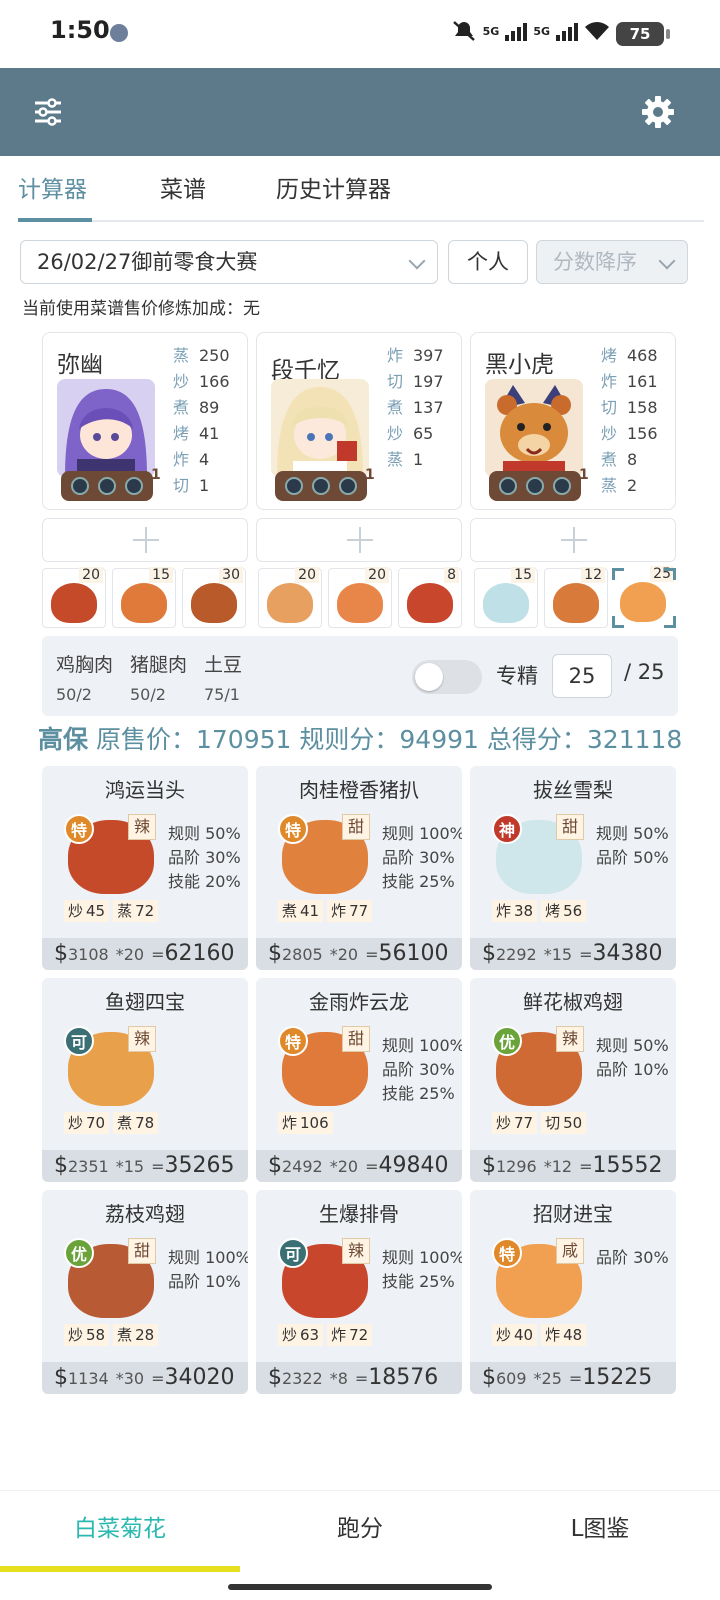 This screenshot has height=1600, width=720. What do you see at coordinates (658, 112) in the screenshot?
I see `gear-icon` at bounding box center [658, 112].